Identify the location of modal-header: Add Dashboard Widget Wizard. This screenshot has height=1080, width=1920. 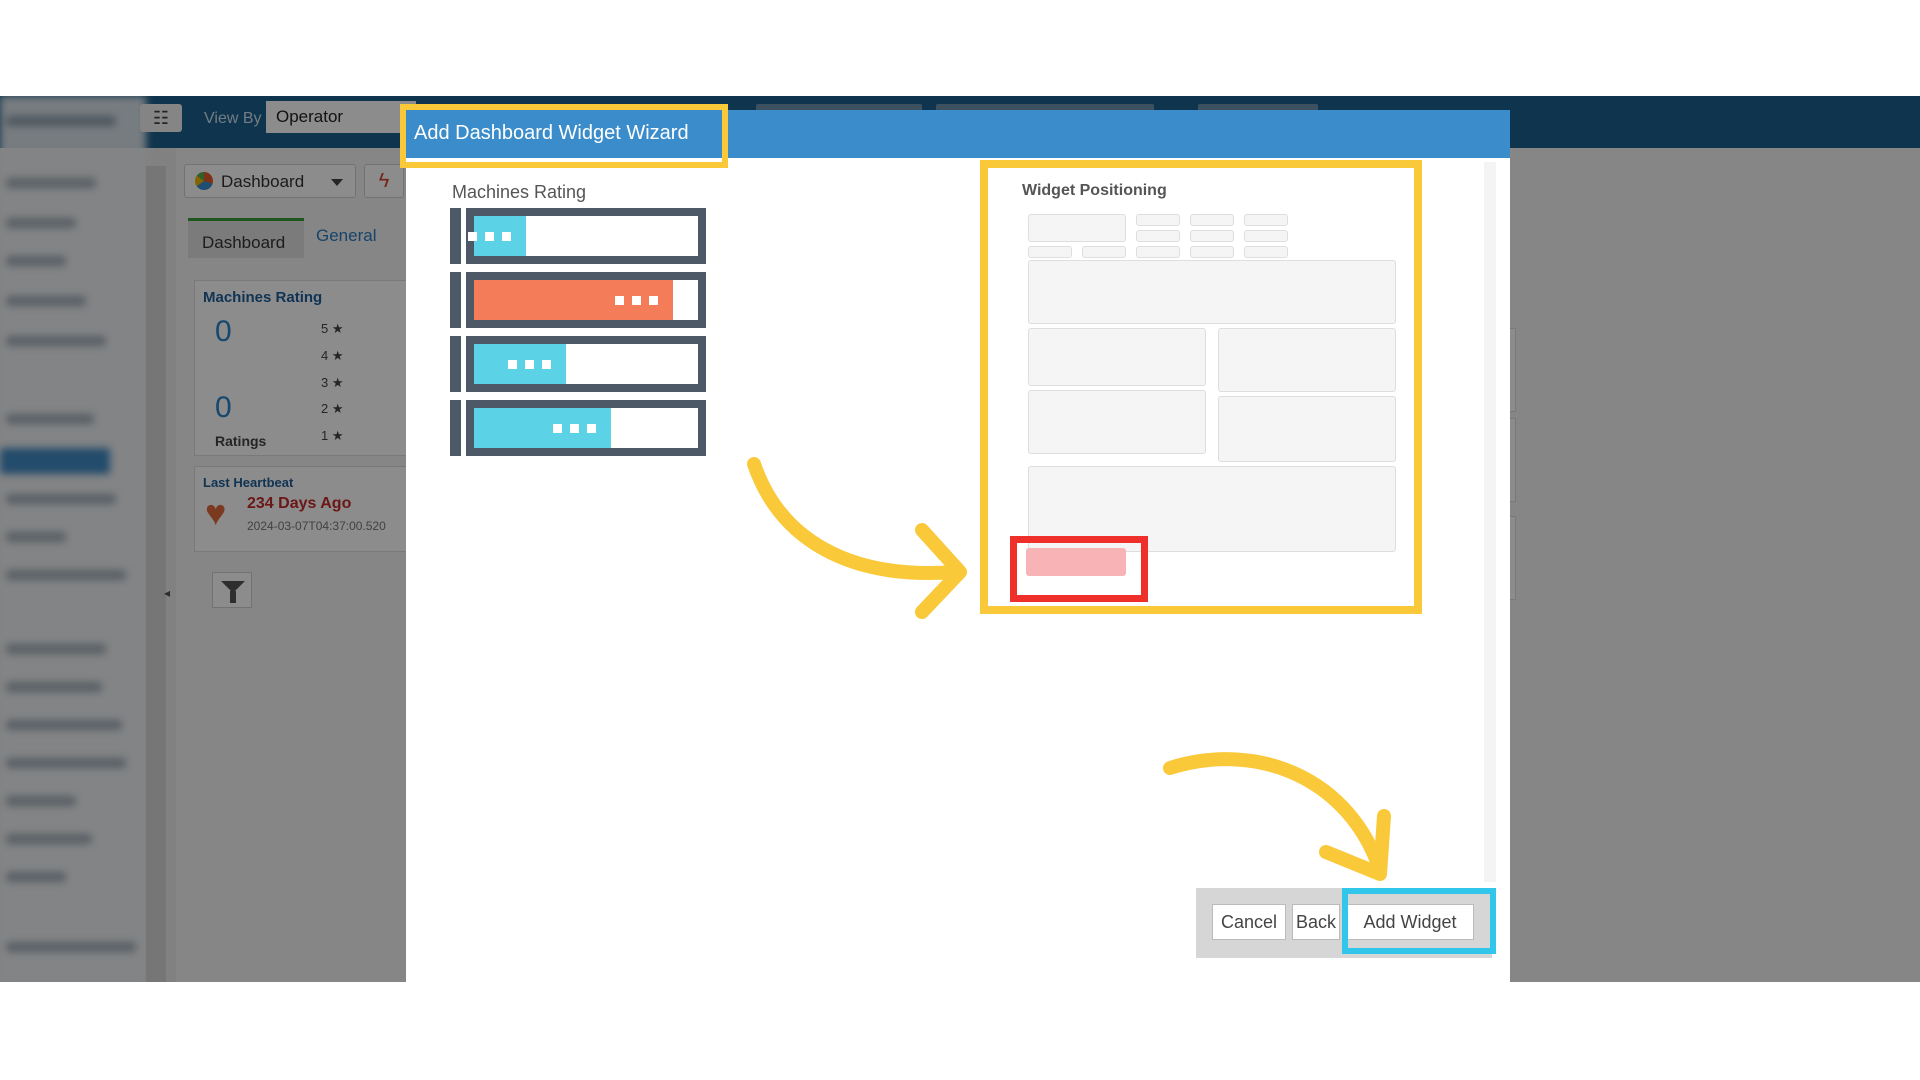
(958, 134).